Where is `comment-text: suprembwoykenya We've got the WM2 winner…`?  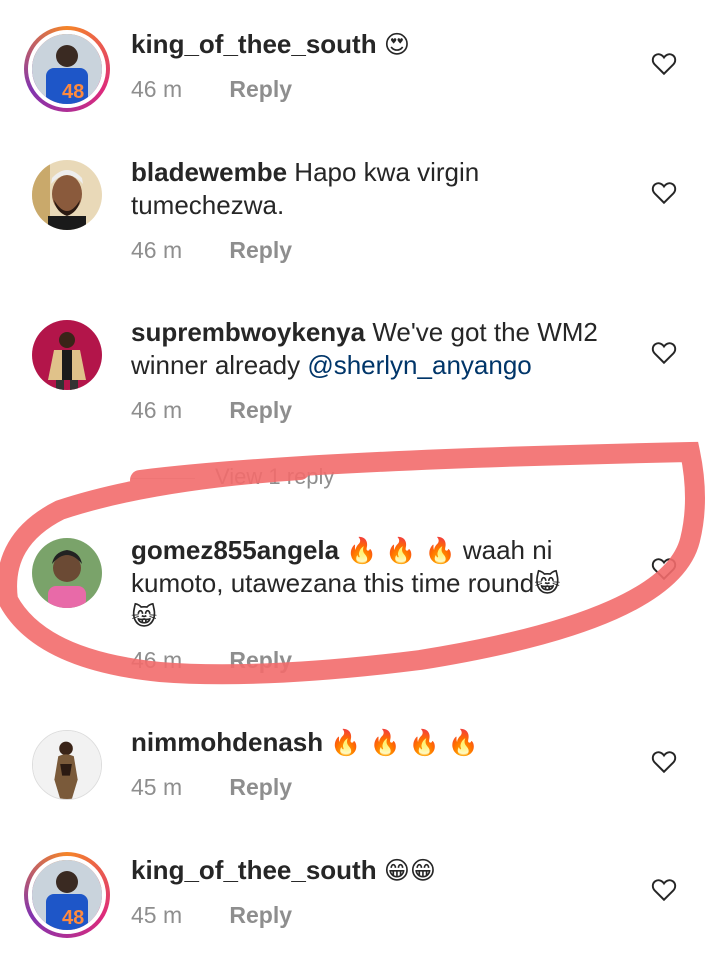
comment-text: suprembwoykenya We've got the WM2 winner… is located at coordinates (381, 349).